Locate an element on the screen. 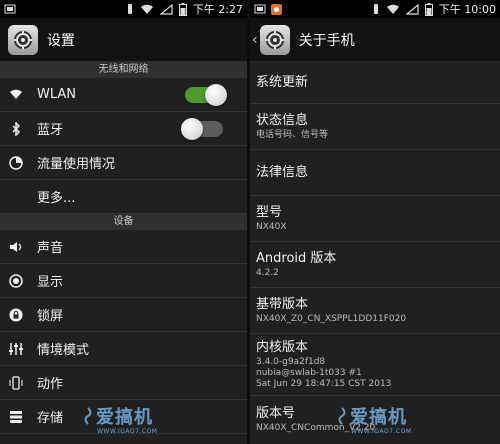 This screenshot has height=444, width=500. settings-item-label: WLAN is located at coordinates (57, 94).